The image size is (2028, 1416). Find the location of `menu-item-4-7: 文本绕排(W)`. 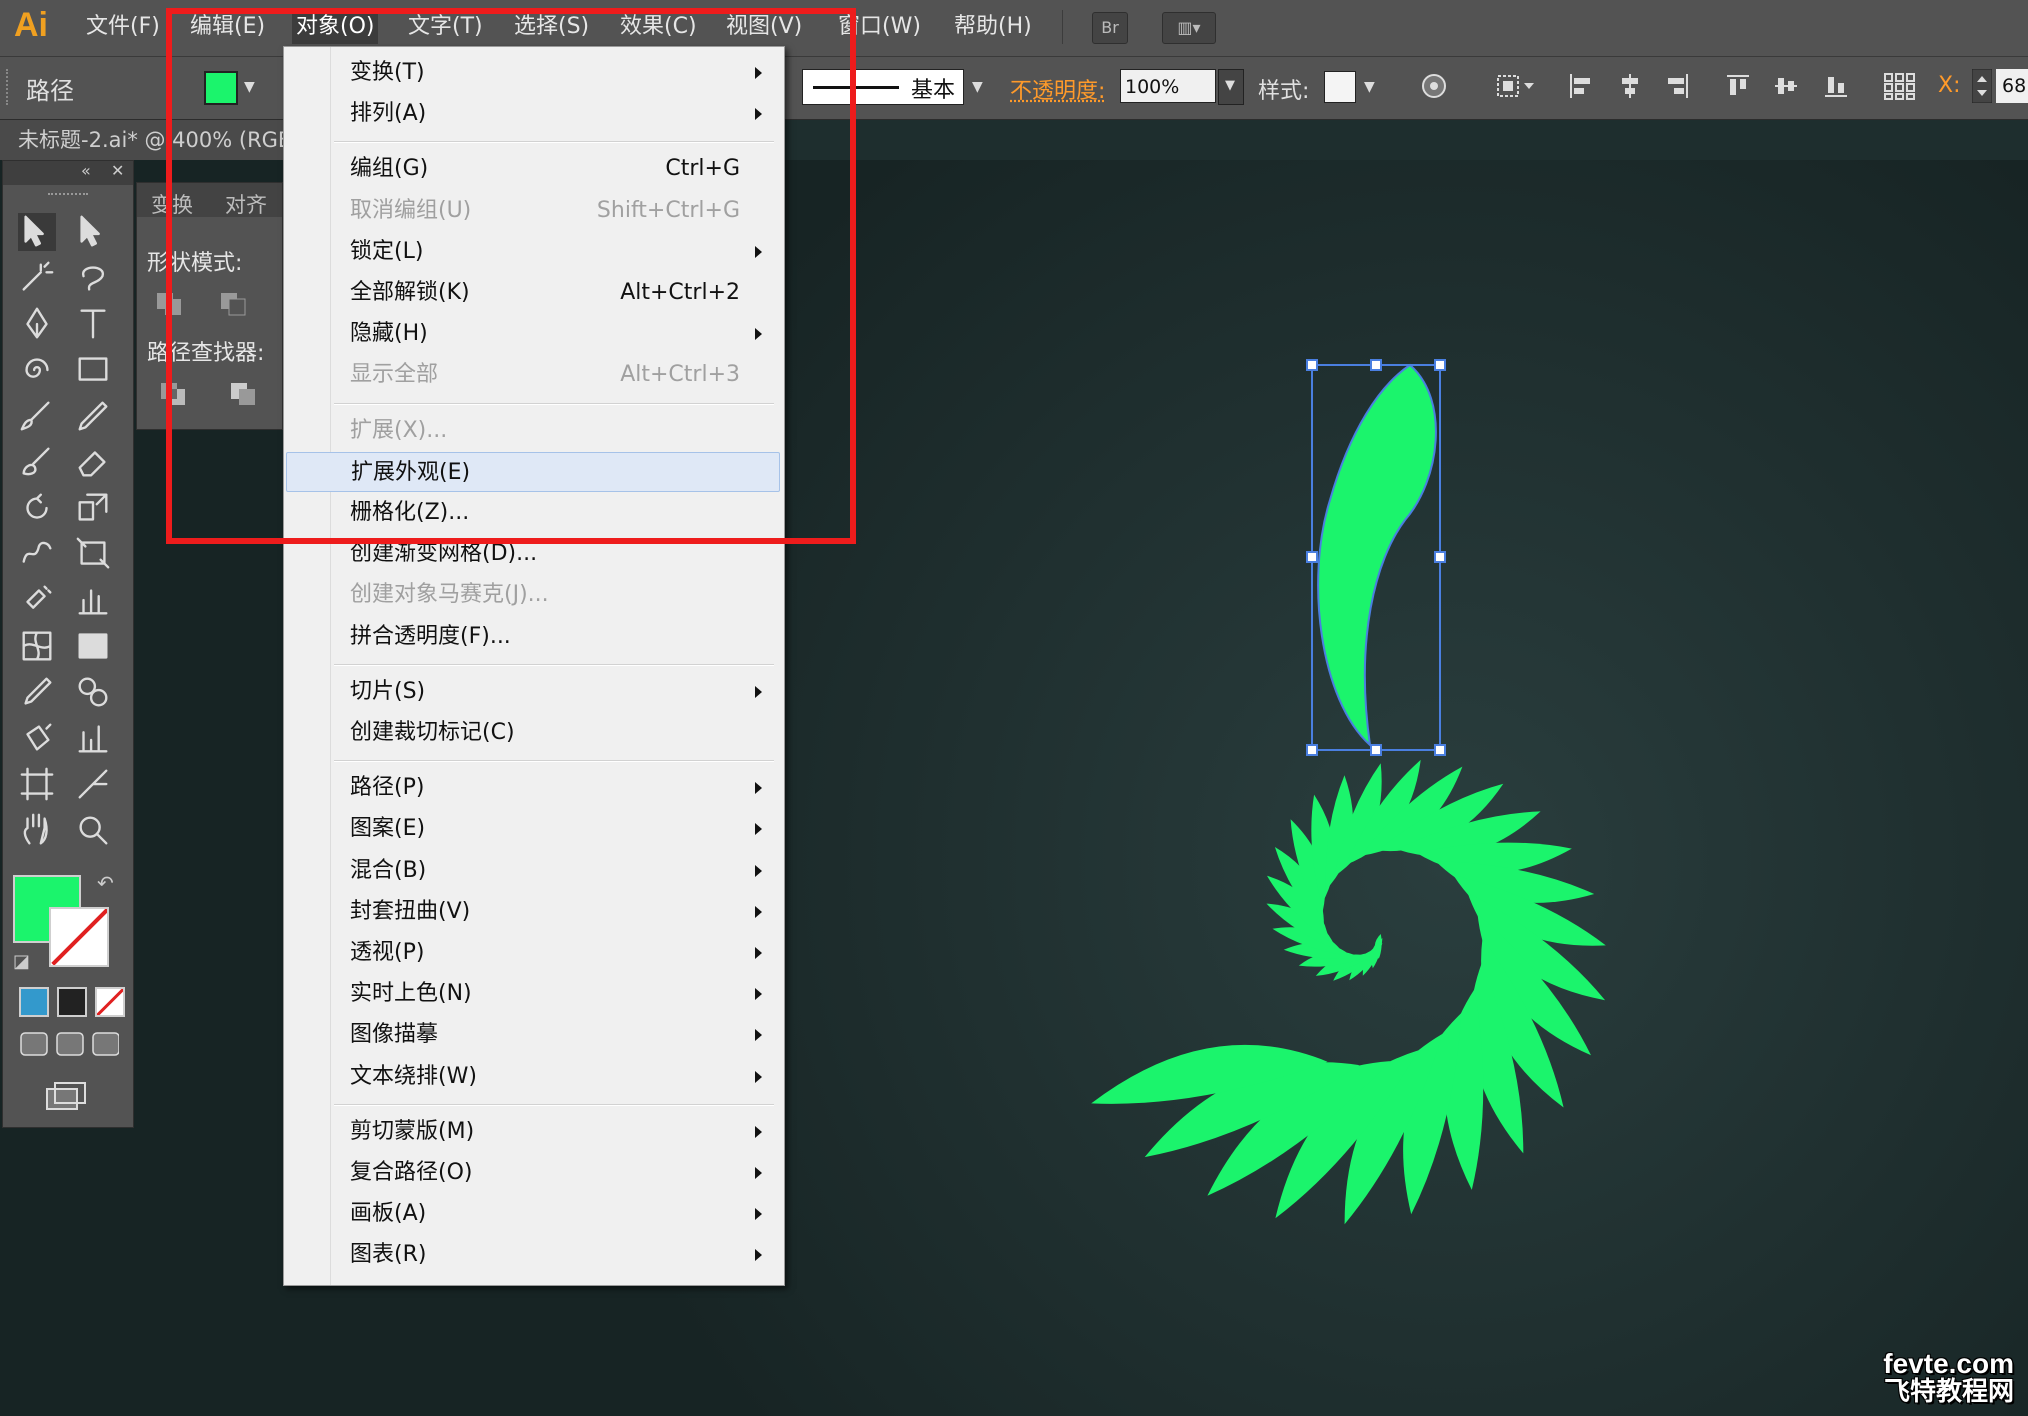

menu-item-4-7: 文本绕排(W) is located at coordinates (533, 1077).